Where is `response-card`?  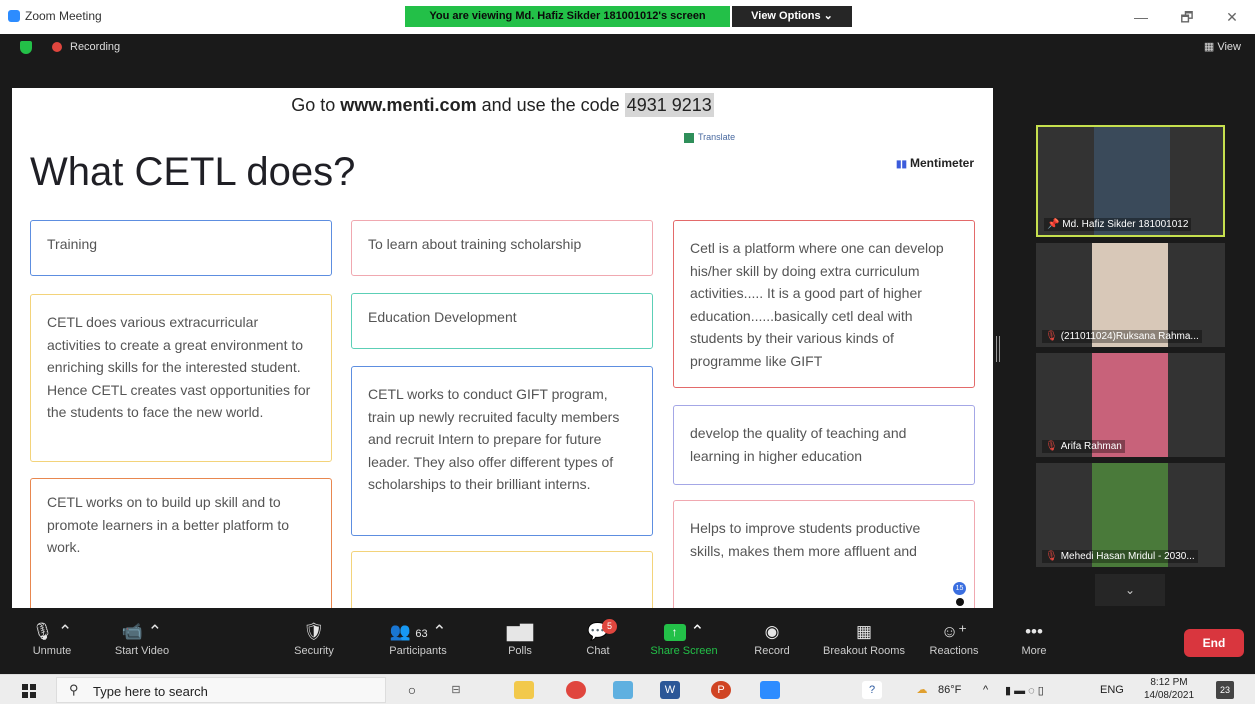 response-card is located at coordinates (502, 579).